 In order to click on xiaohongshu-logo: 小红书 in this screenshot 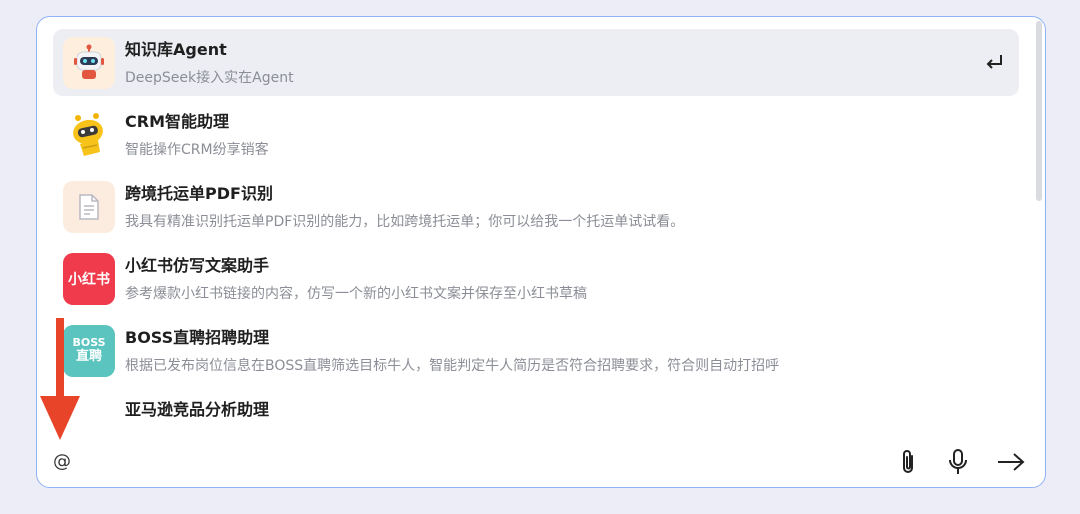, I will do `click(89, 279)`.